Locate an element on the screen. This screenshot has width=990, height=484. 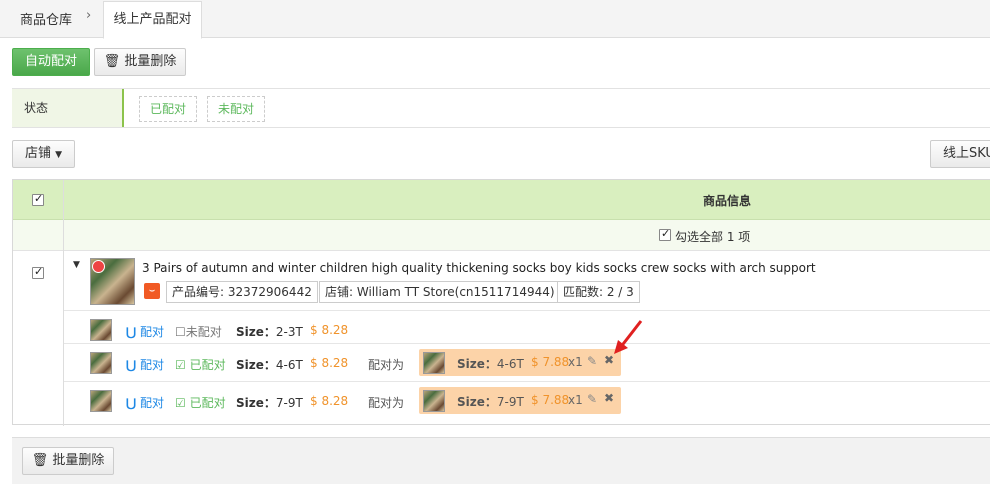
filter-paired: 已配对 is located at coordinates (168, 109).